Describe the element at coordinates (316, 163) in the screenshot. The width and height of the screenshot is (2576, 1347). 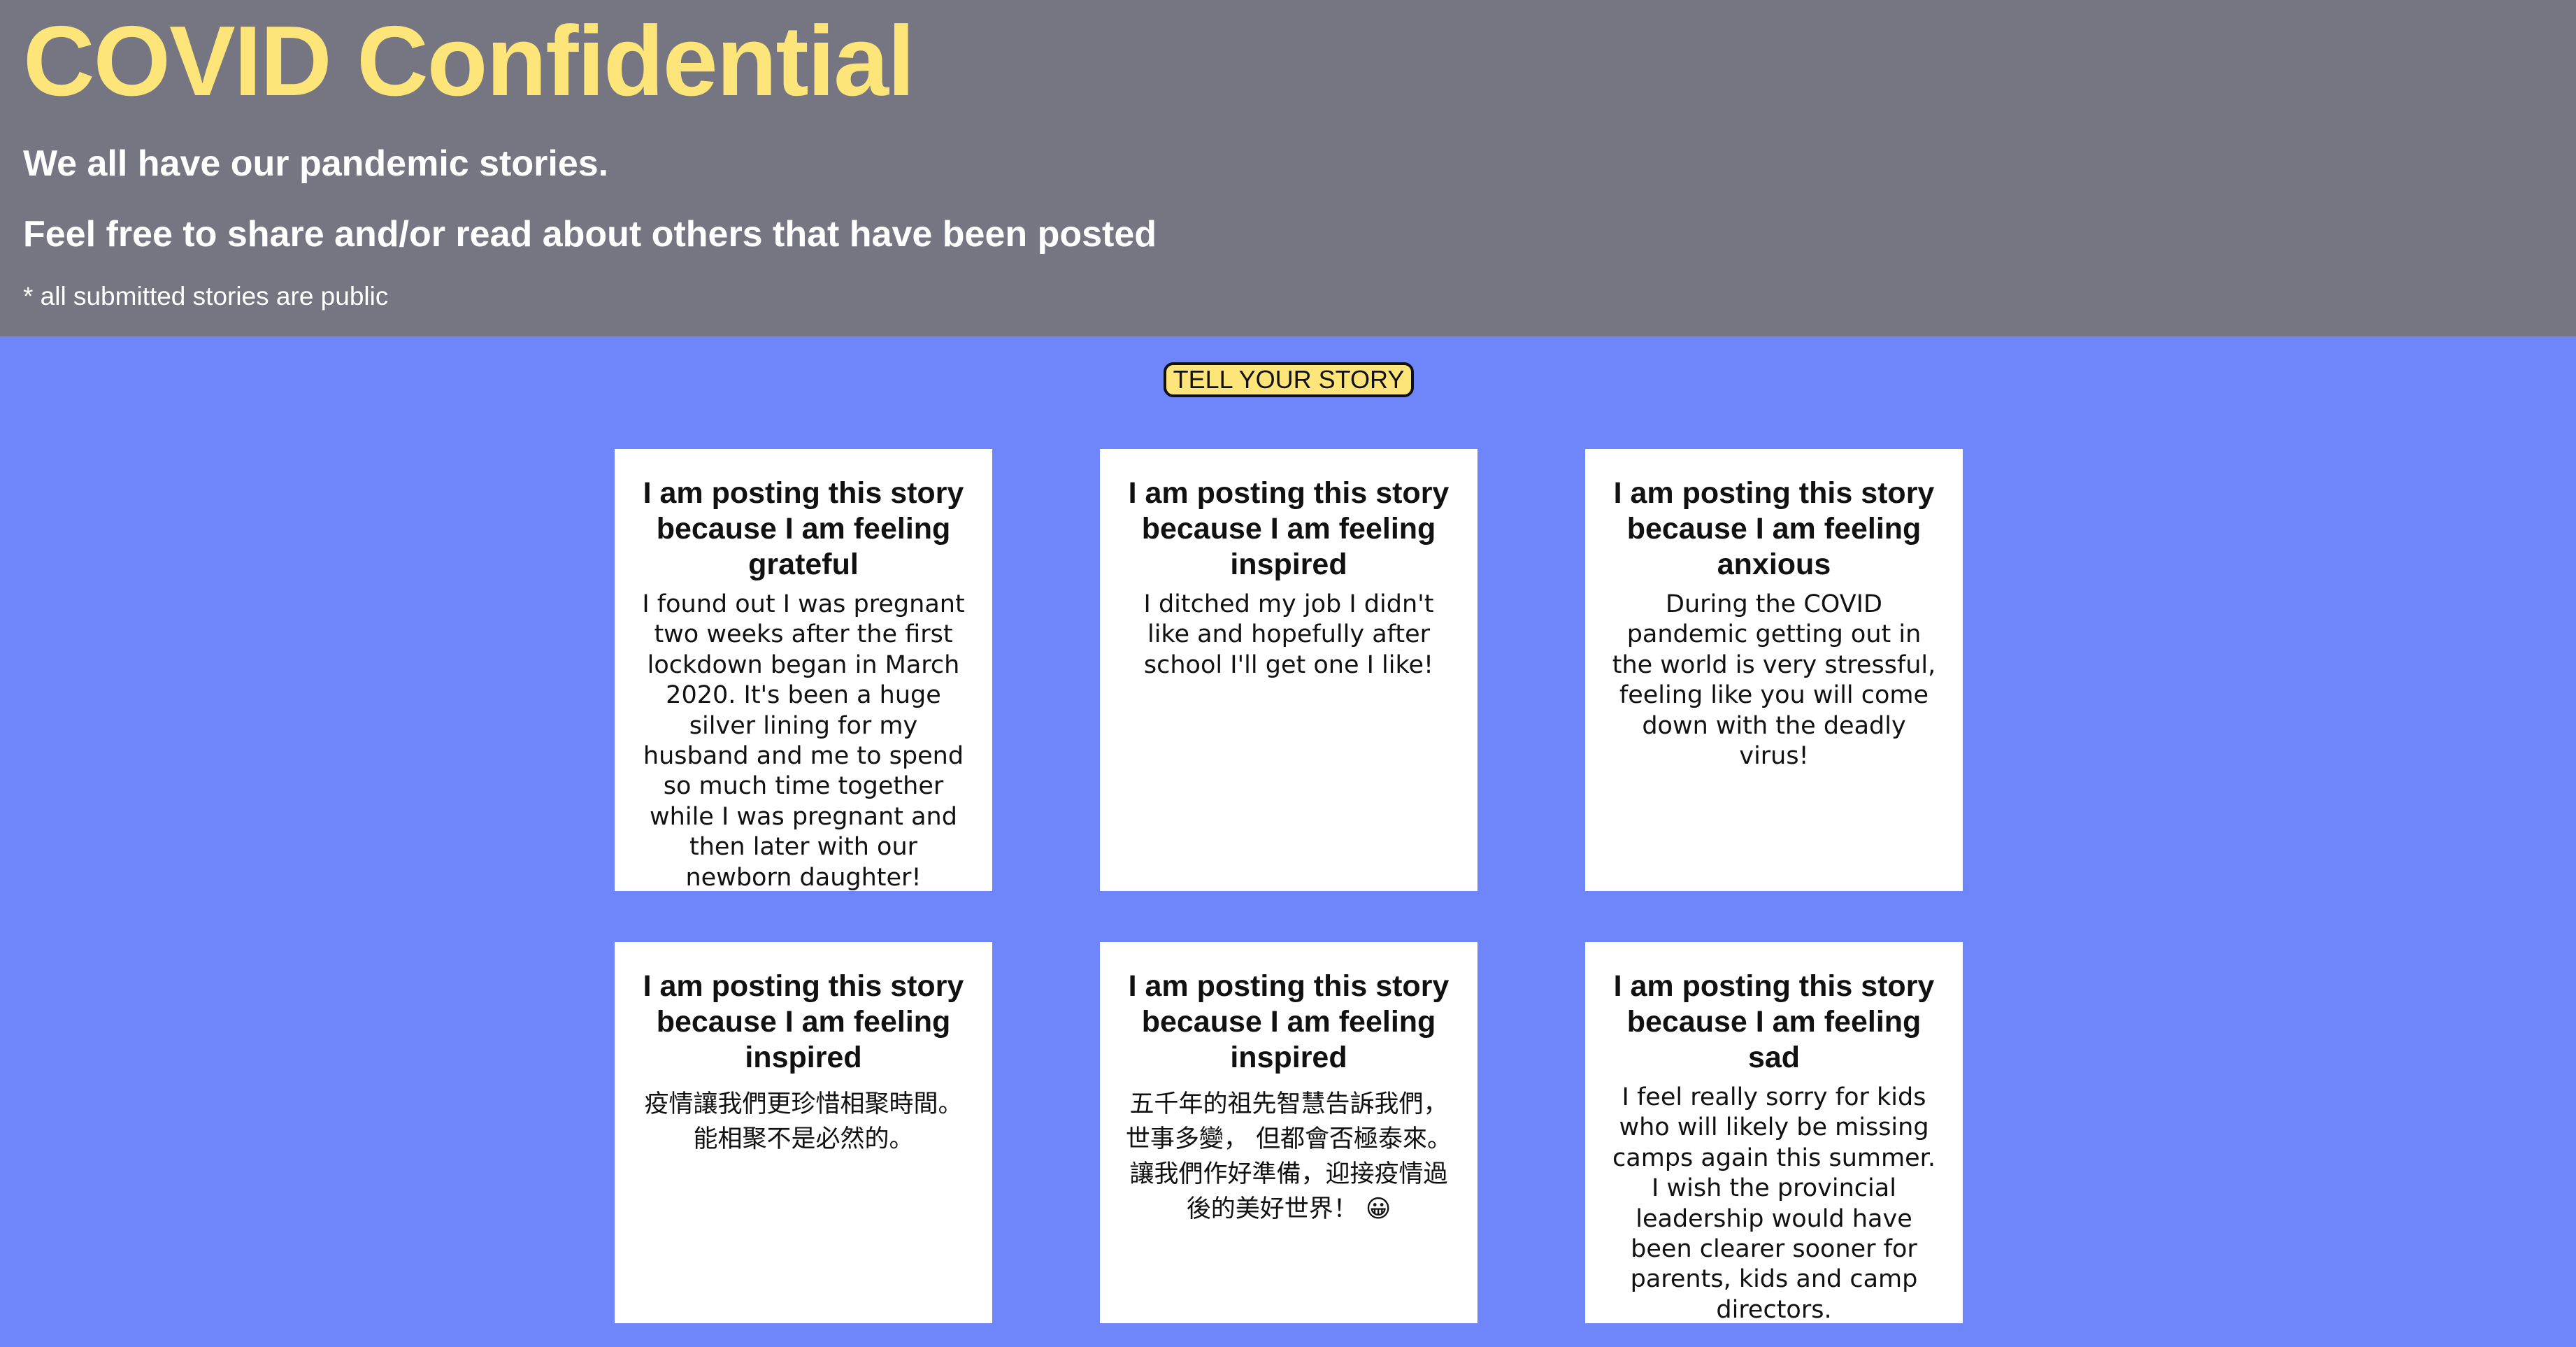
I see `tagline-pandemic-stories: We all have our pandemic stories.` at that location.